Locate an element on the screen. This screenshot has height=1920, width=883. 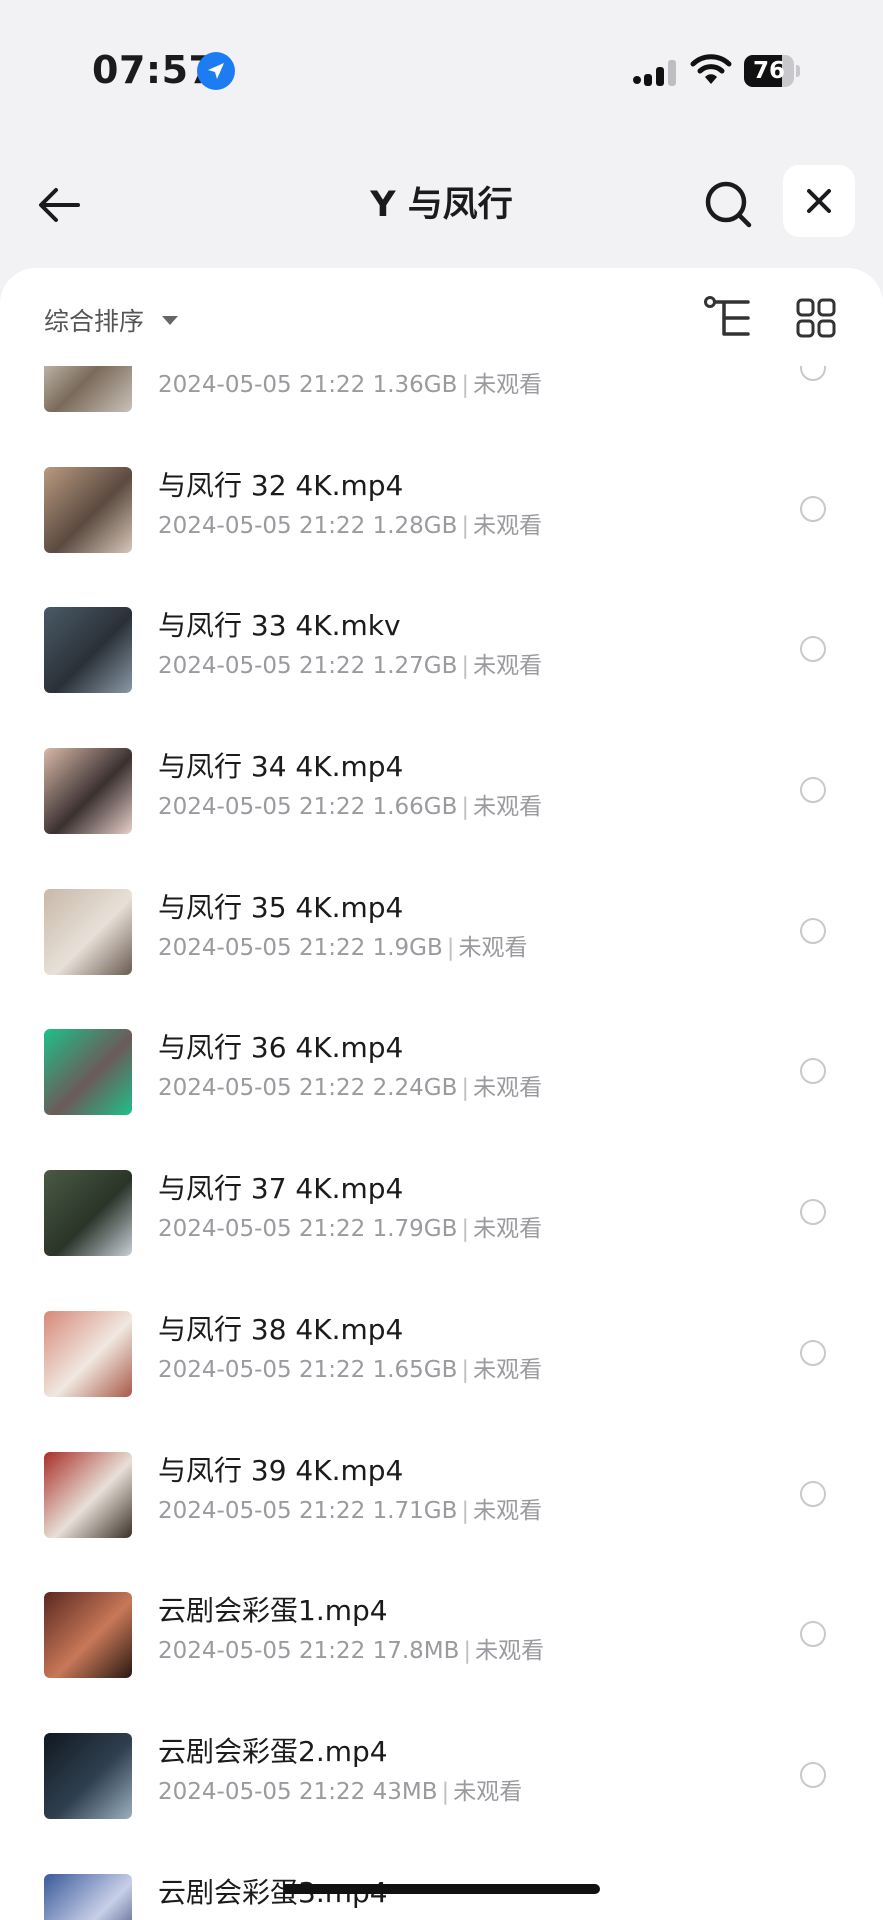
file-size: 17.8MB is located at coordinates (416, 1651).